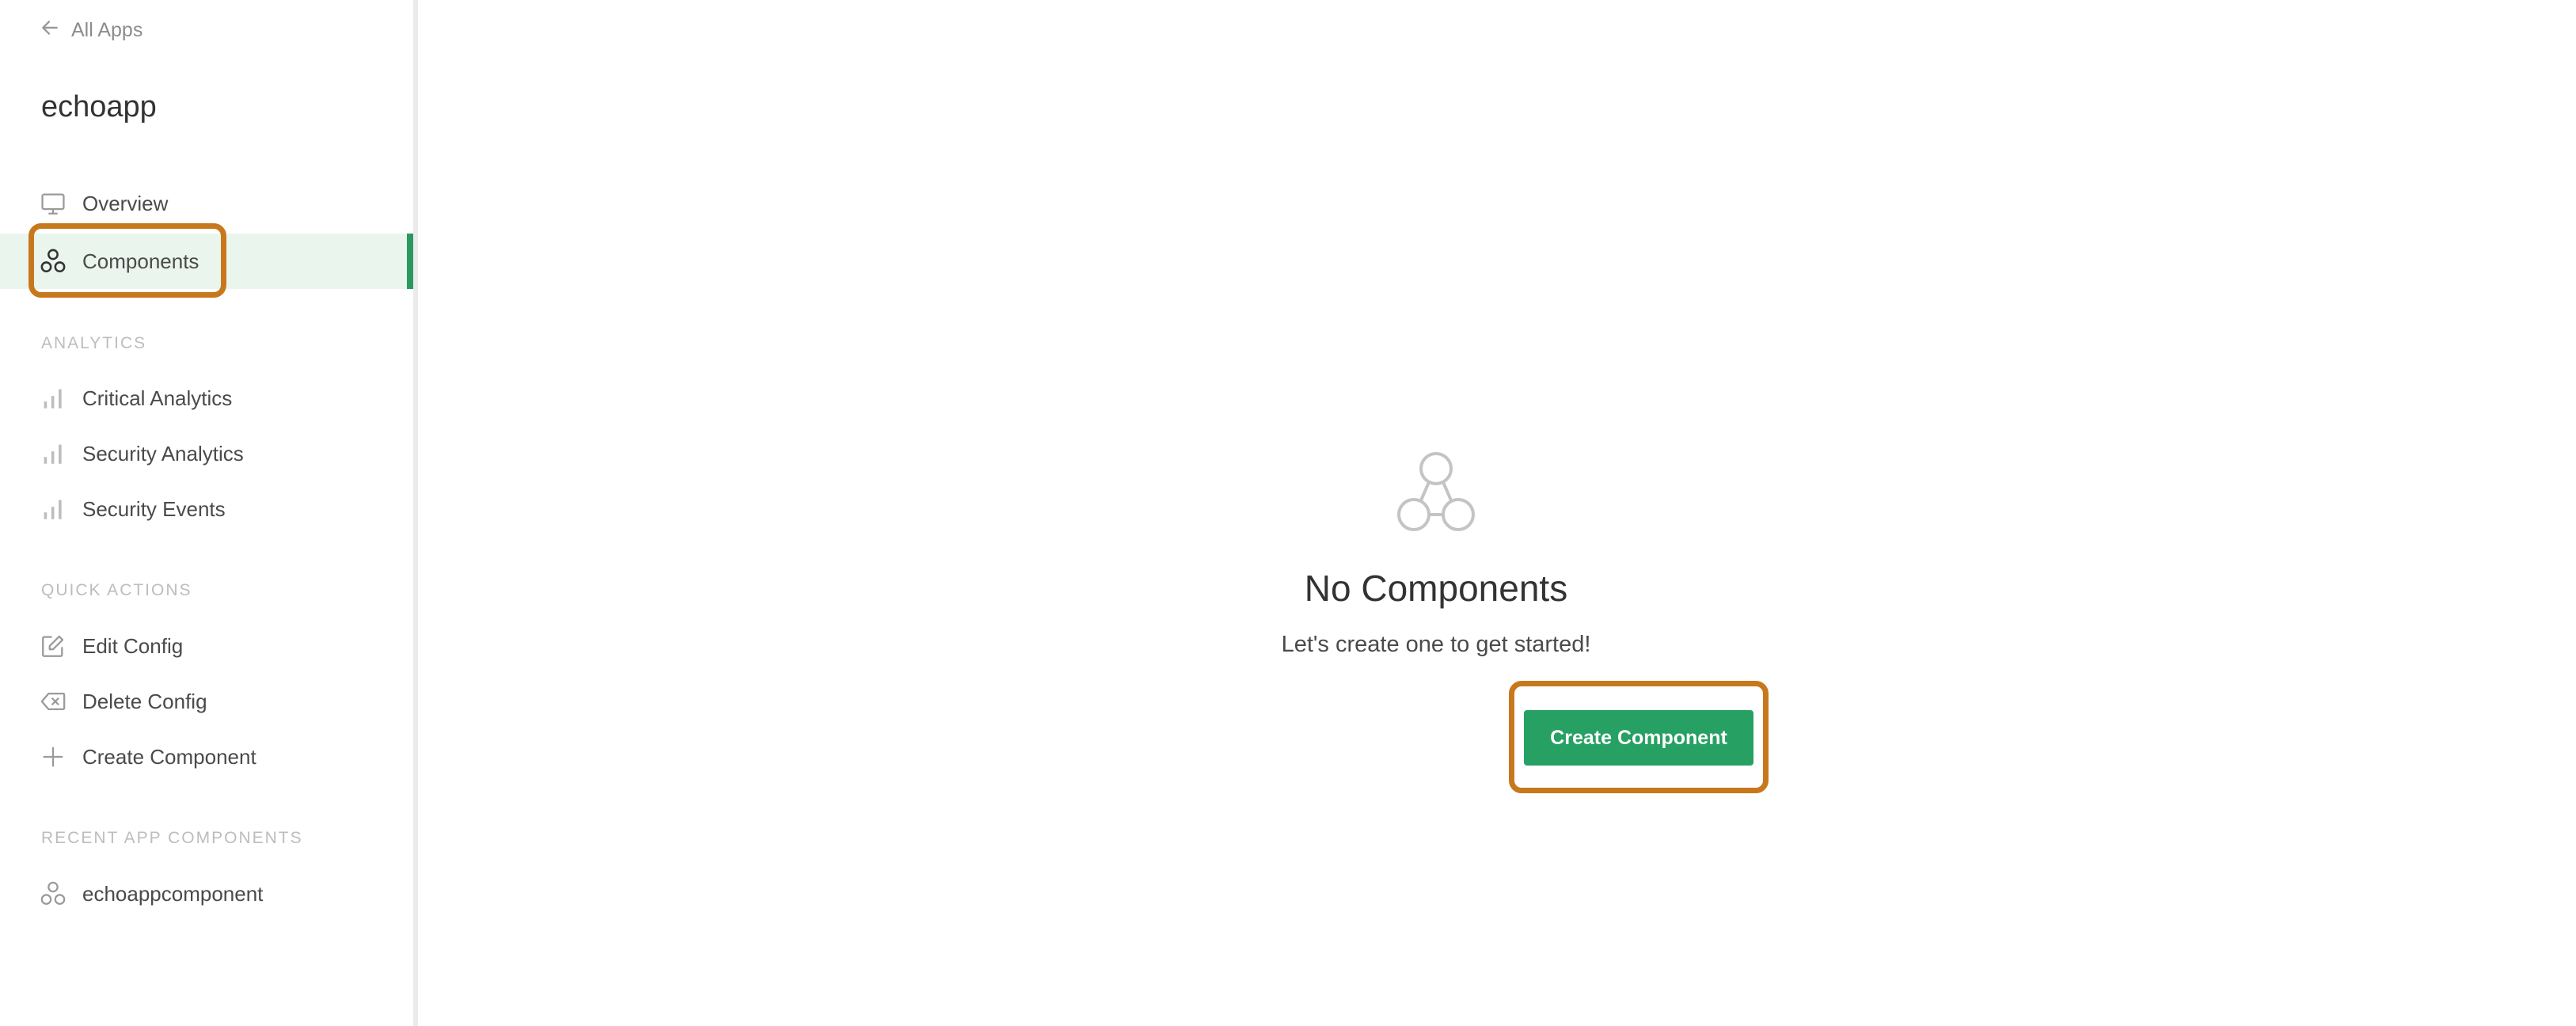 The height and width of the screenshot is (1026, 2576). What do you see at coordinates (173, 893) in the screenshot?
I see `sidebar-item-label: echoappcomponent` at bounding box center [173, 893].